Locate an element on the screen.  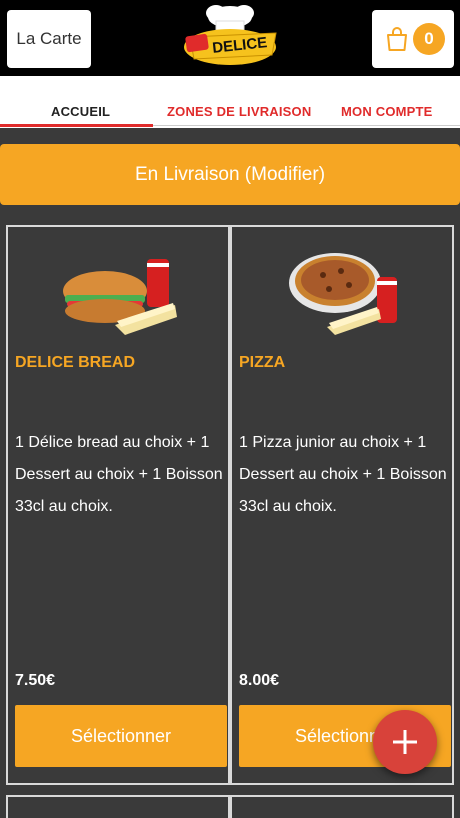
brand-logo: DELICE is located at coordinates (230, 37).